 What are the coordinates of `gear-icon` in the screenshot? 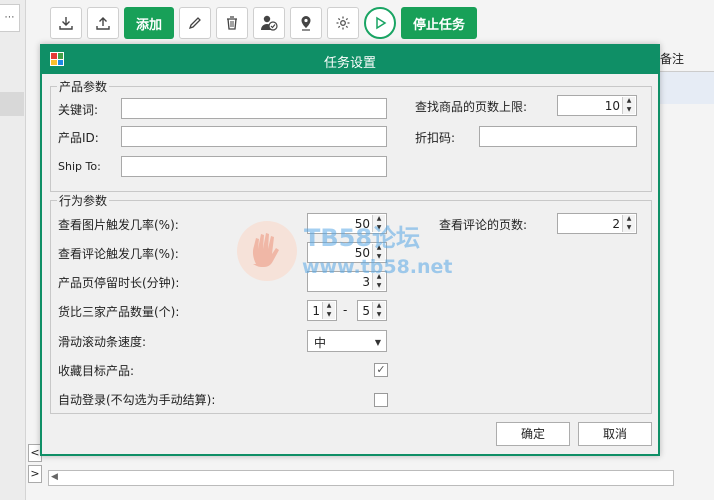 It's located at (343, 23).